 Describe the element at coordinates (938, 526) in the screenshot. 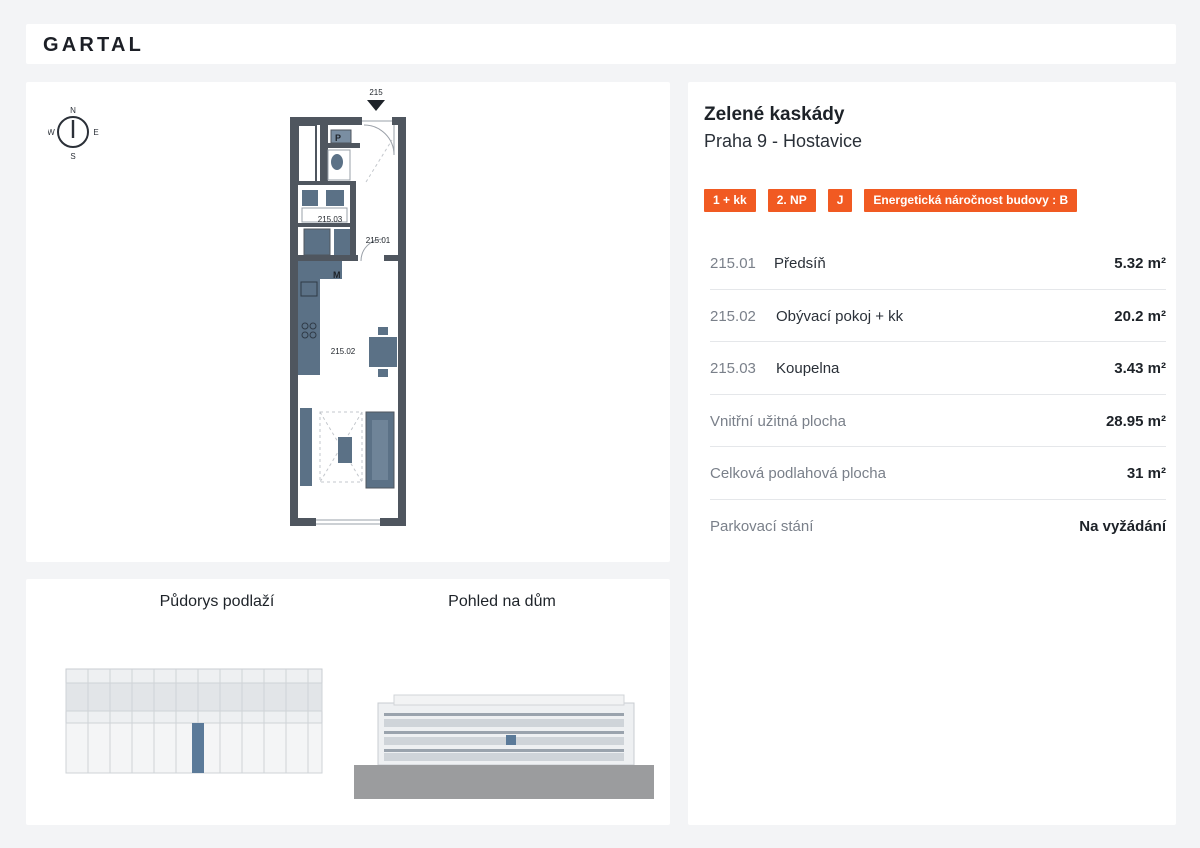

I see `summary-row-parking: Parkovací stání Na vyžádání` at that location.